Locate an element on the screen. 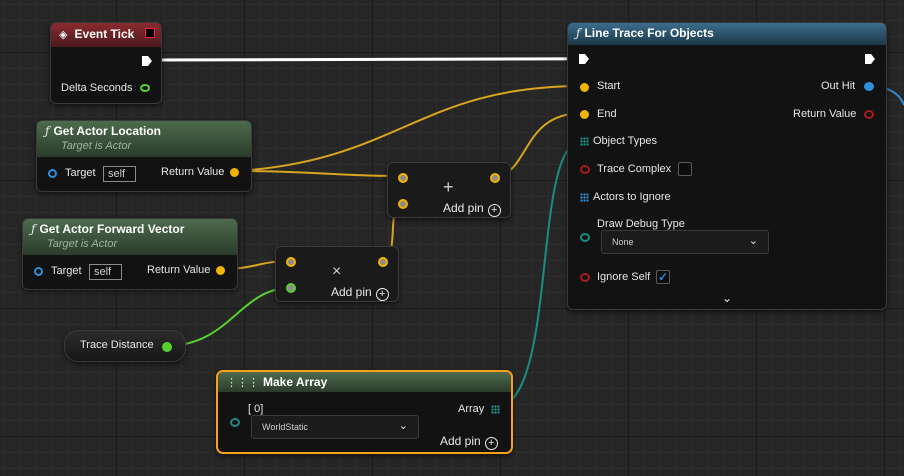 Image resolution: width=904 pixels, height=476 pixels. array-element-value: WorldStatic is located at coordinates (285, 427).